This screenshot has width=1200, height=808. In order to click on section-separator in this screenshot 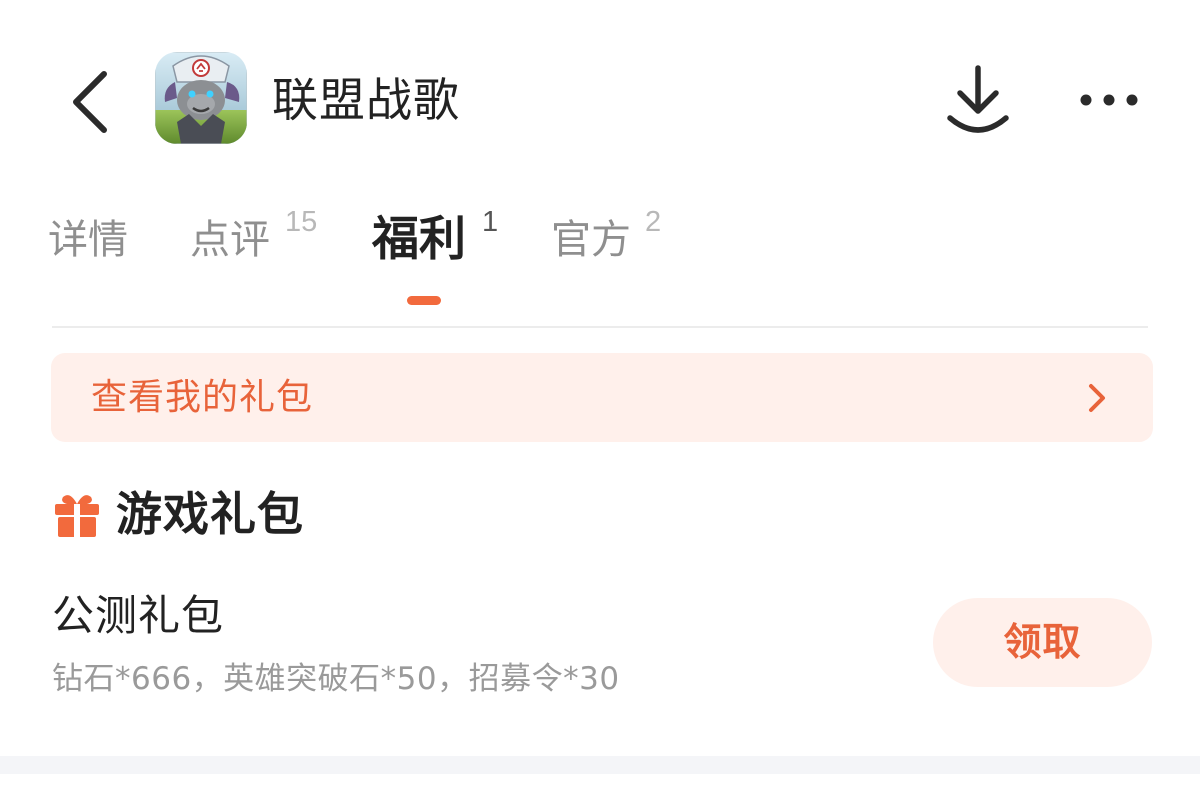, I will do `click(600, 765)`.